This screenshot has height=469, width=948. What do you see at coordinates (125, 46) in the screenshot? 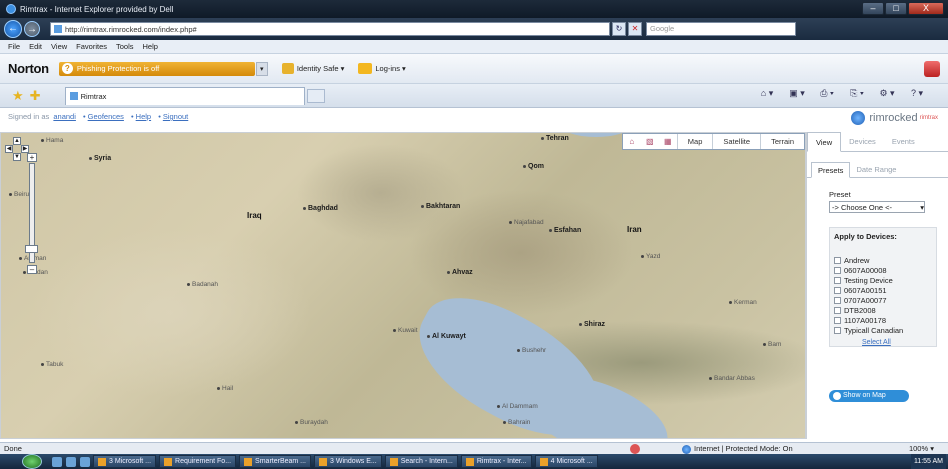
I see `menu-tools: Tools` at bounding box center [125, 46].